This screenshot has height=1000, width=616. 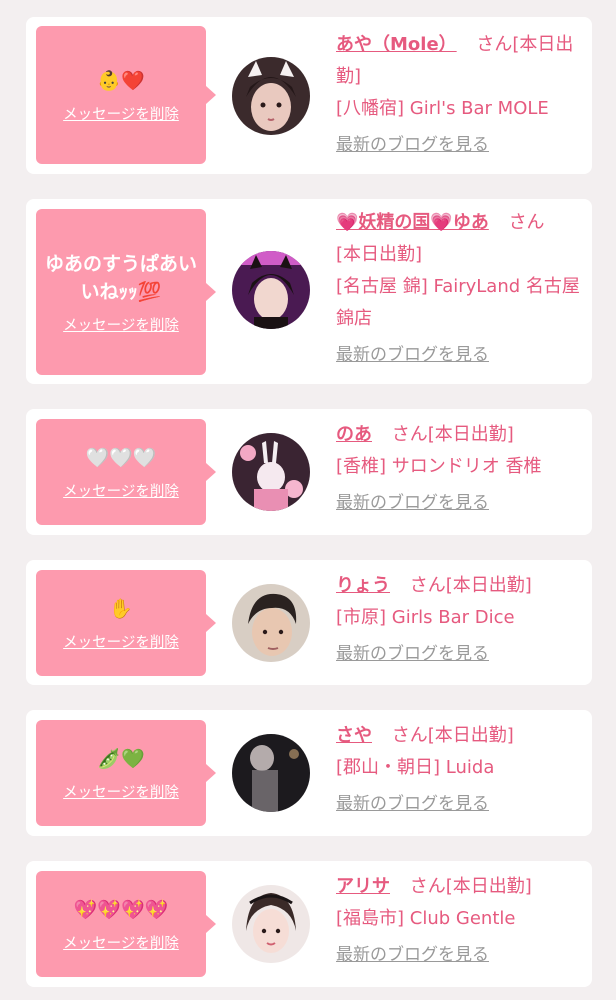 I want to click on shop-name: [市原] Girls Bar Dice, so click(x=425, y=617).